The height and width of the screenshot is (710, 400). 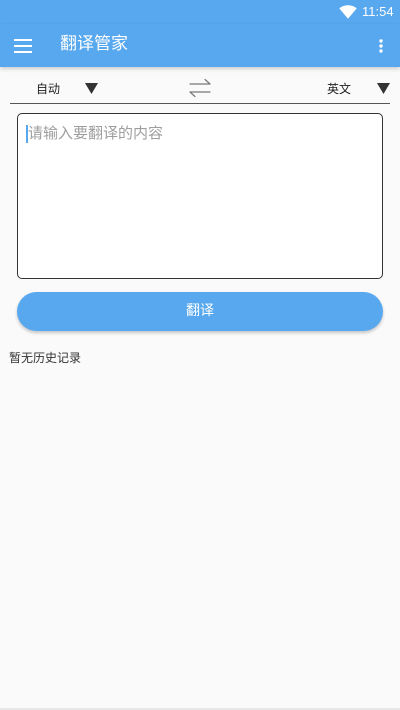 I want to click on app-bar: 翻译管家, so click(x=200, y=45).